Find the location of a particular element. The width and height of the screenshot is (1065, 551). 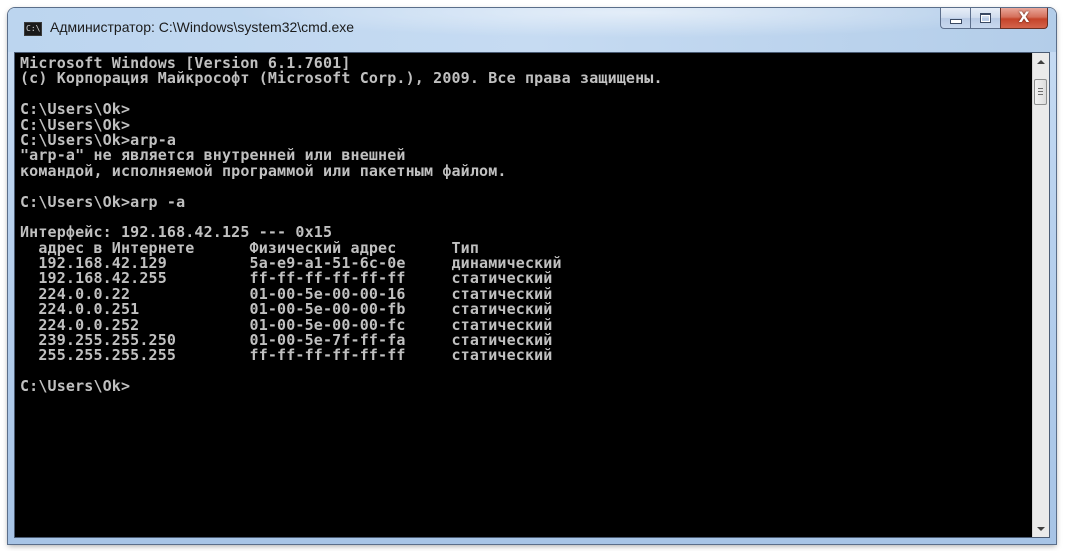

cmd-icon-text: C:\ is located at coordinates (33, 28).